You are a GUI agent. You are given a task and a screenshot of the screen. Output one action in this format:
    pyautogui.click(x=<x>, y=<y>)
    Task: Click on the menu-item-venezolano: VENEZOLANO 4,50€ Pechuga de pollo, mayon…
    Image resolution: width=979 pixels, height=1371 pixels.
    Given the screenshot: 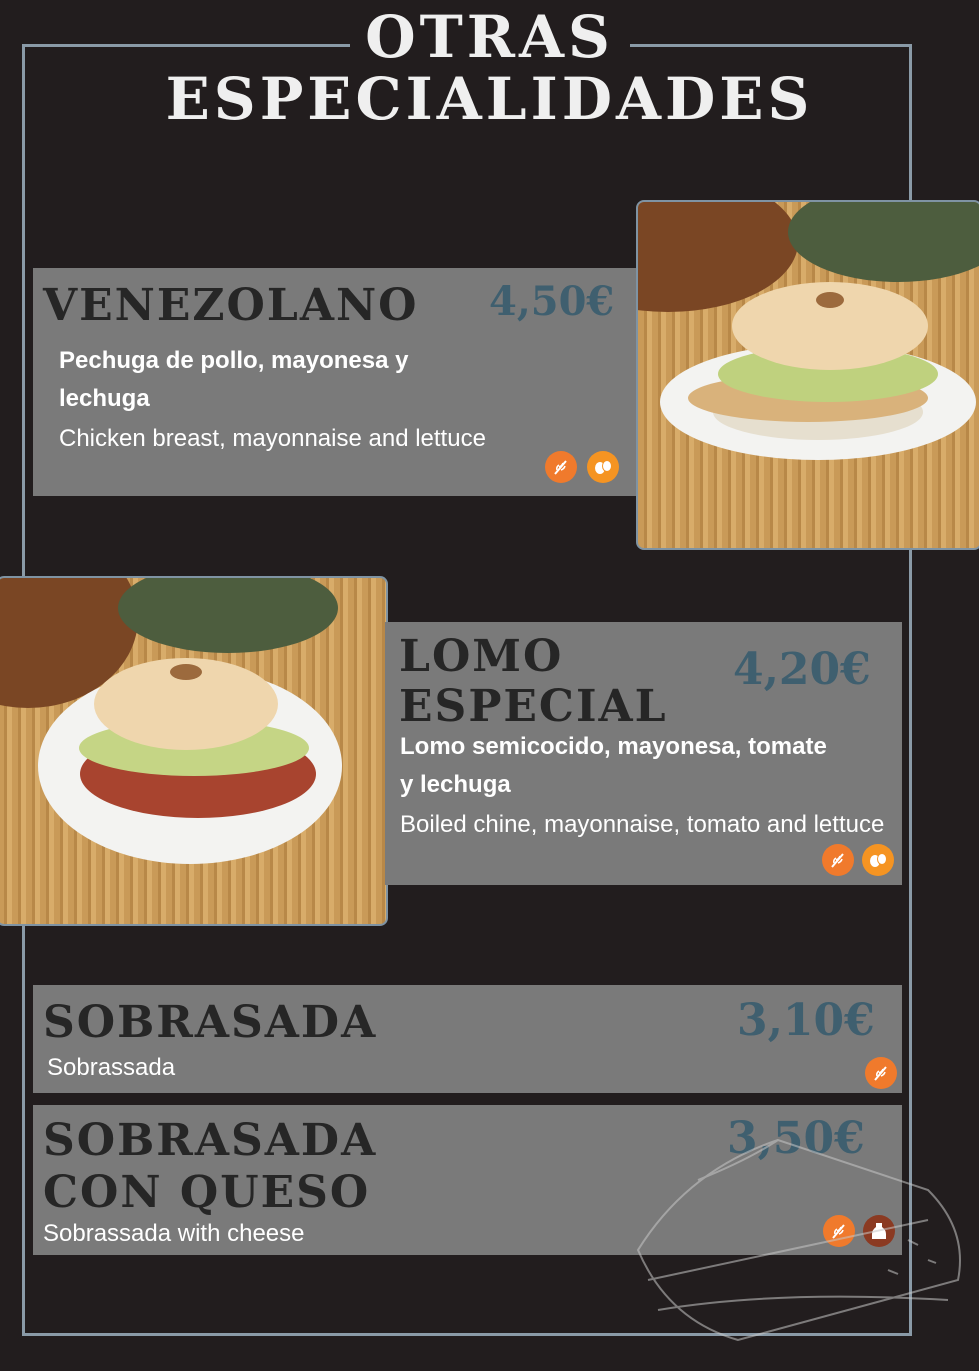 What is the action you would take?
    pyautogui.click(x=335, y=382)
    